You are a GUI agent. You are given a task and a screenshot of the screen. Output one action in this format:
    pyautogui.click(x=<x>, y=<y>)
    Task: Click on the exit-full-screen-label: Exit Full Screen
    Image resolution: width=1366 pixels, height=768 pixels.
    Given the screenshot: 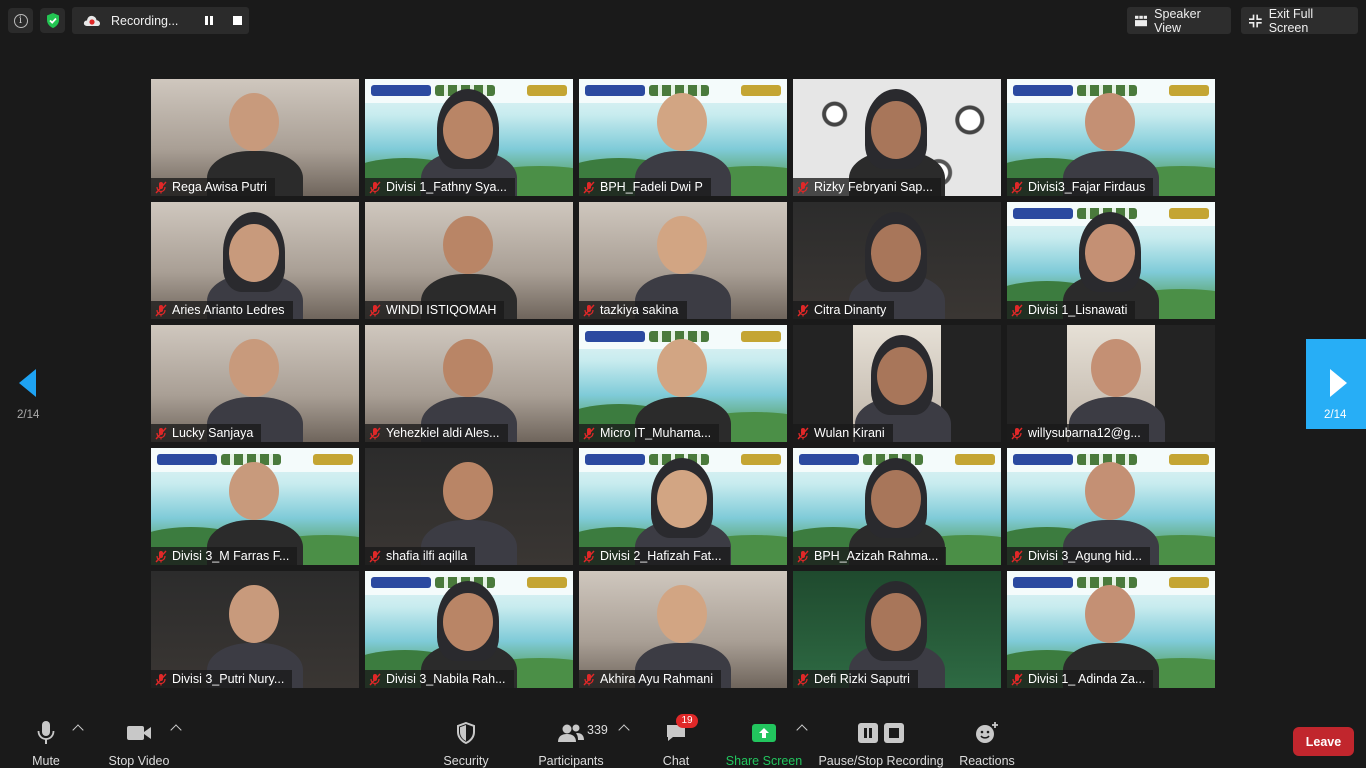 What is the action you would take?
    pyautogui.click(x=1291, y=20)
    